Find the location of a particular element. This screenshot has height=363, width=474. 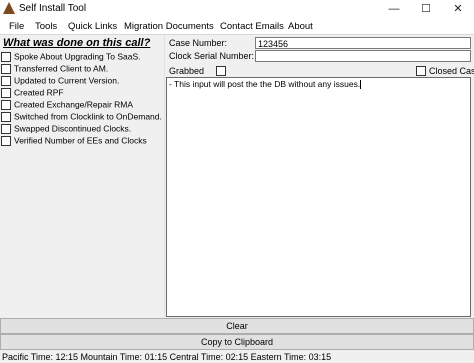

minimize-button: — is located at coordinates (394, 9).